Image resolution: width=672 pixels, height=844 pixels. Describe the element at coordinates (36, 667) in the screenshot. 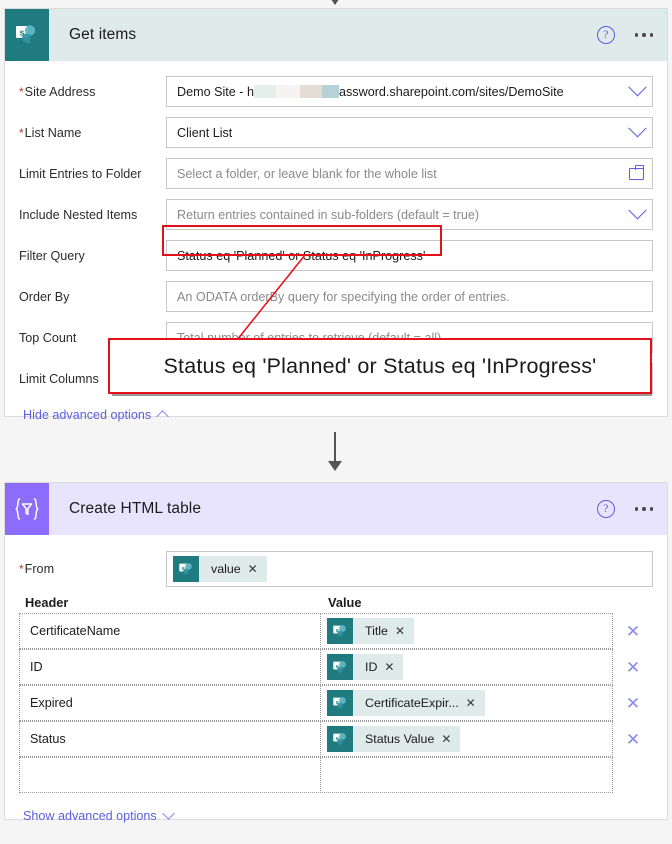

I see `row-header-text: ID` at that location.